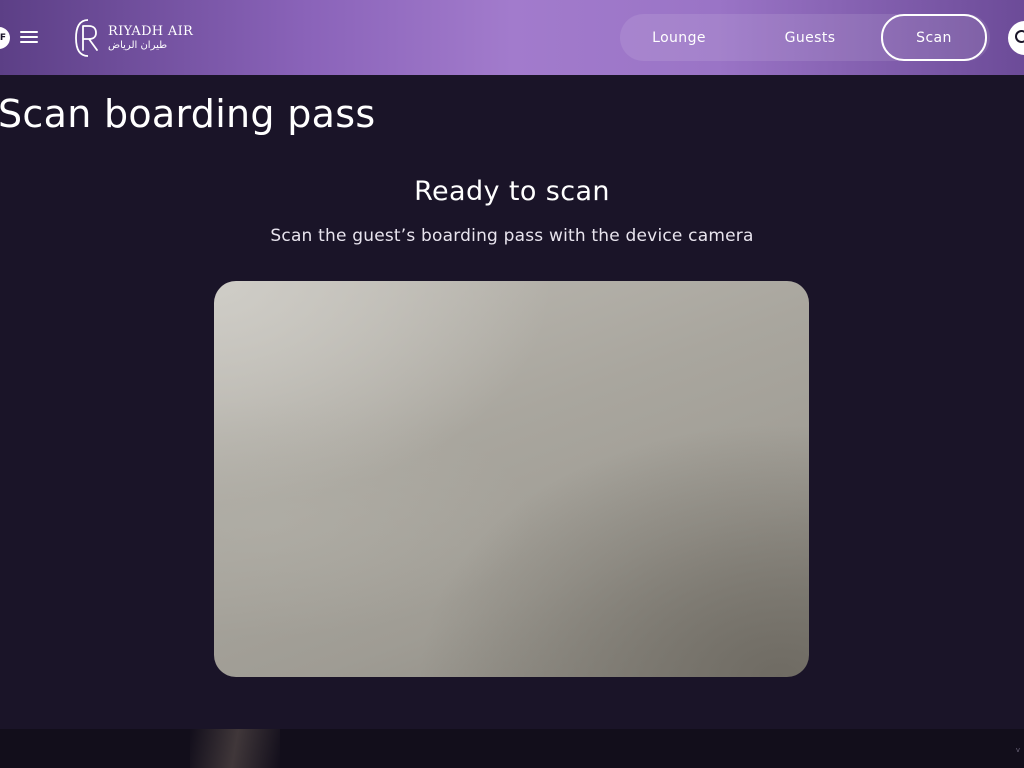  What do you see at coordinates (1017, 750) in the screenshot?
I see `version-label: v` at bounding box center [1017, 750].